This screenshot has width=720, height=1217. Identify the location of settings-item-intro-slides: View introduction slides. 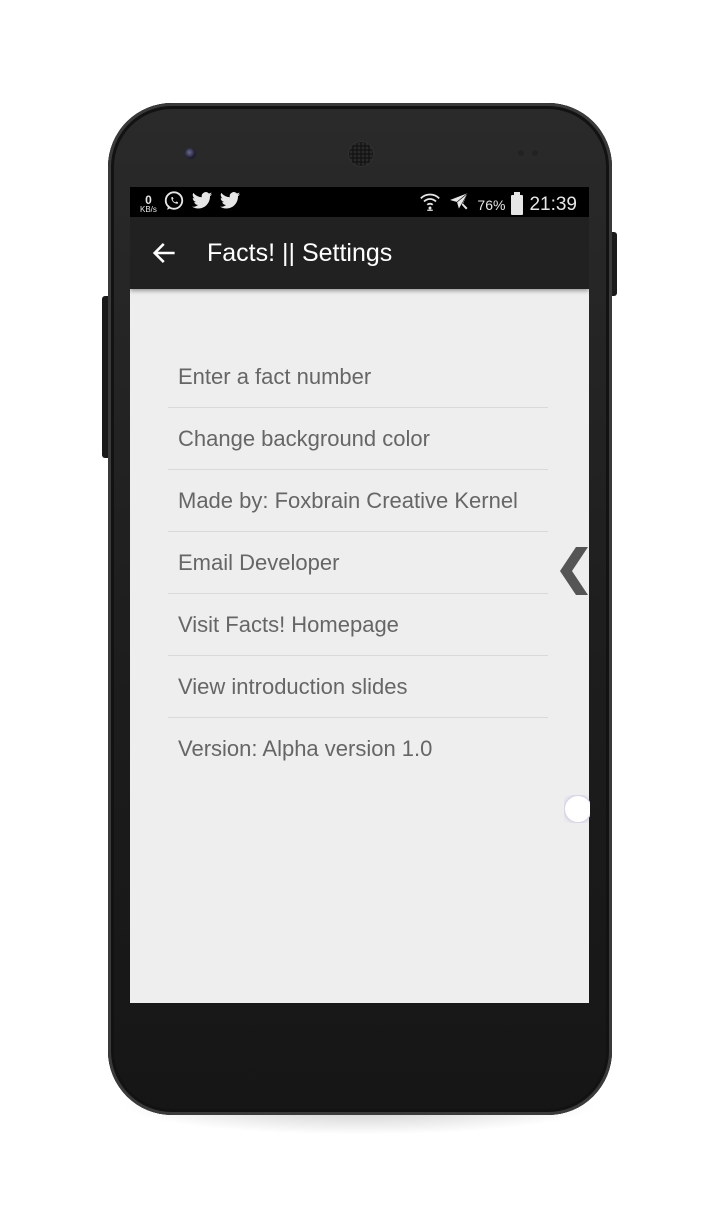
(358, 687).